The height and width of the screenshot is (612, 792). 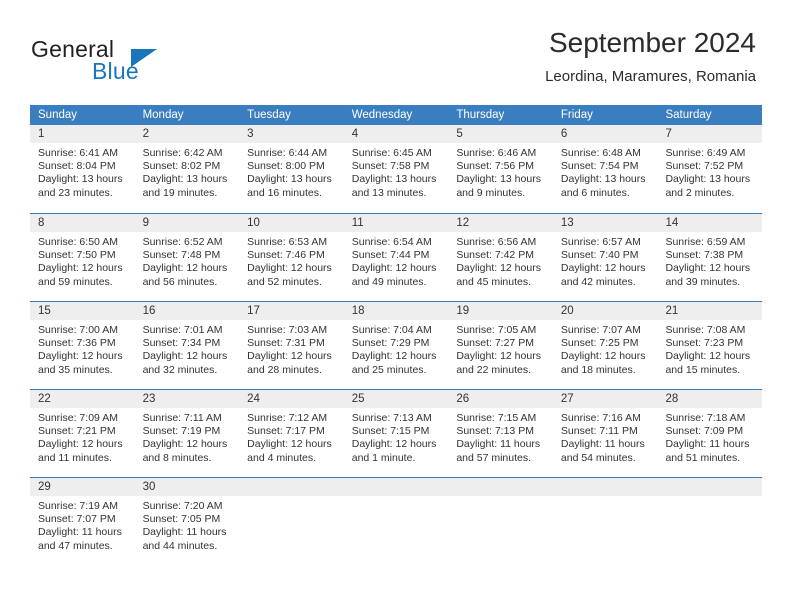 I want to click on daylight-text-line2: and 25 minutes., so click(x=389, y=369).